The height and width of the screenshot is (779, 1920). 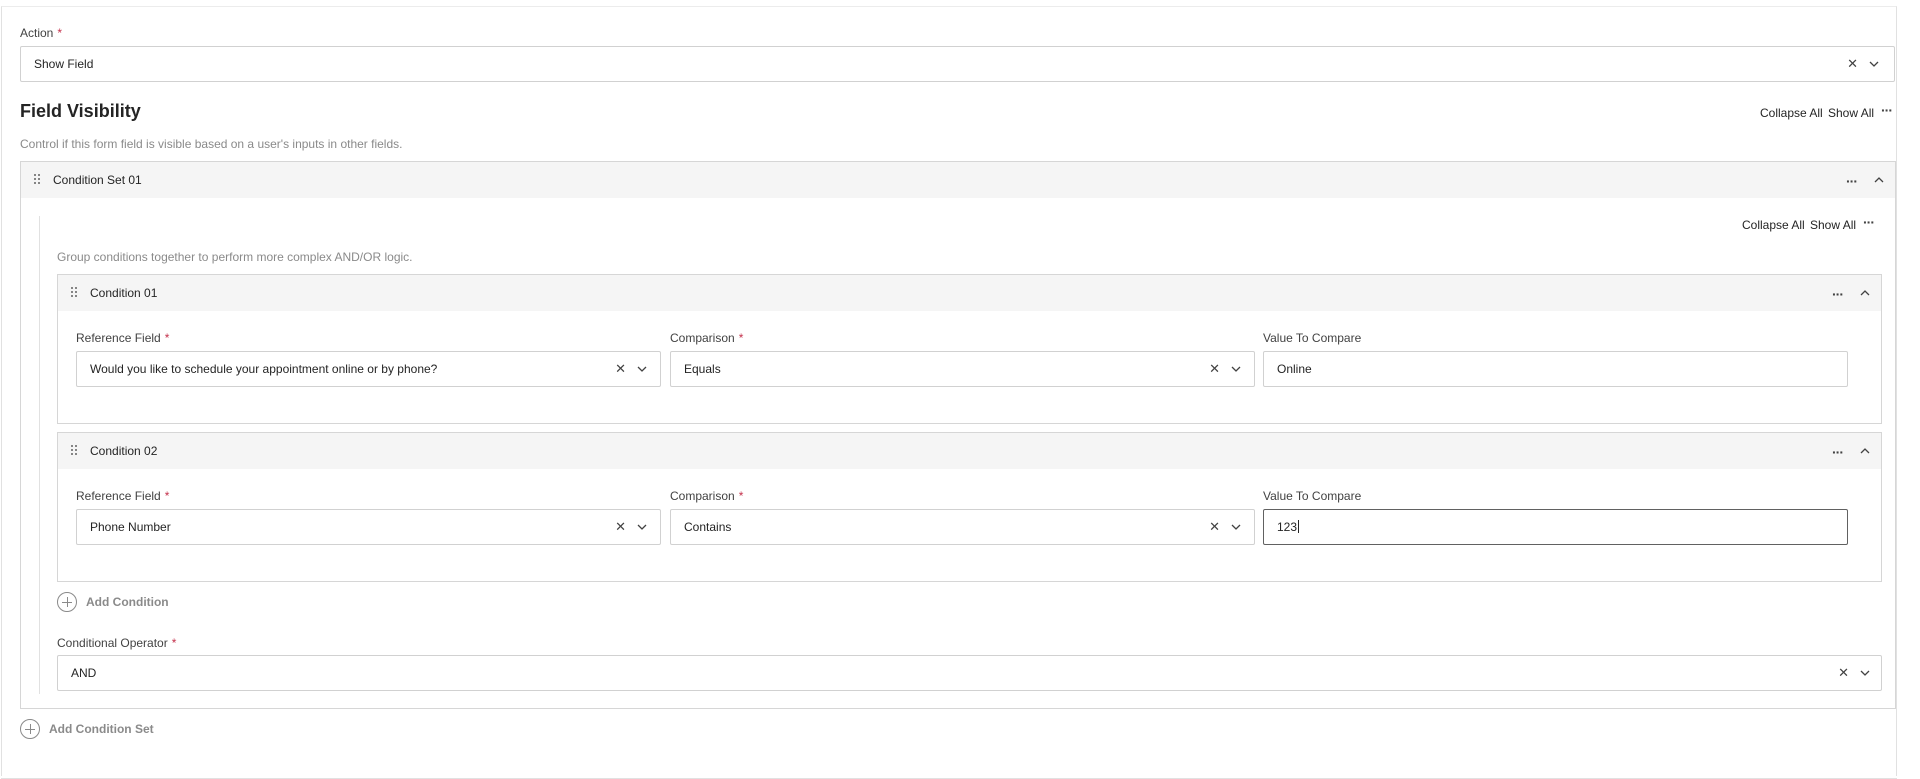 What do you see at coordinates (80, 111) in the screenshot?
I see `field-visibility-title: Field Visibility` at bounding box center [80, 111].